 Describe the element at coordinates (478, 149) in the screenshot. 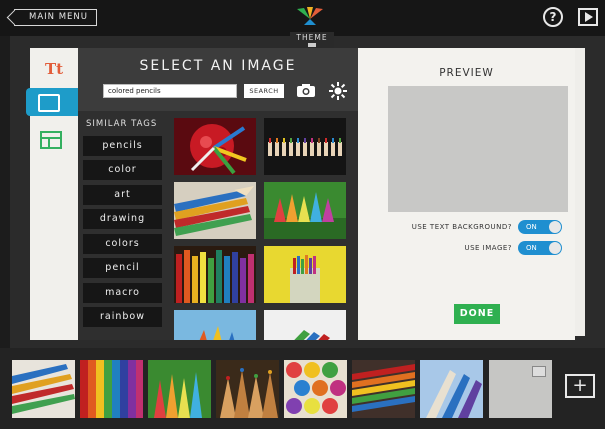

I see `preview-image-area` at that location.